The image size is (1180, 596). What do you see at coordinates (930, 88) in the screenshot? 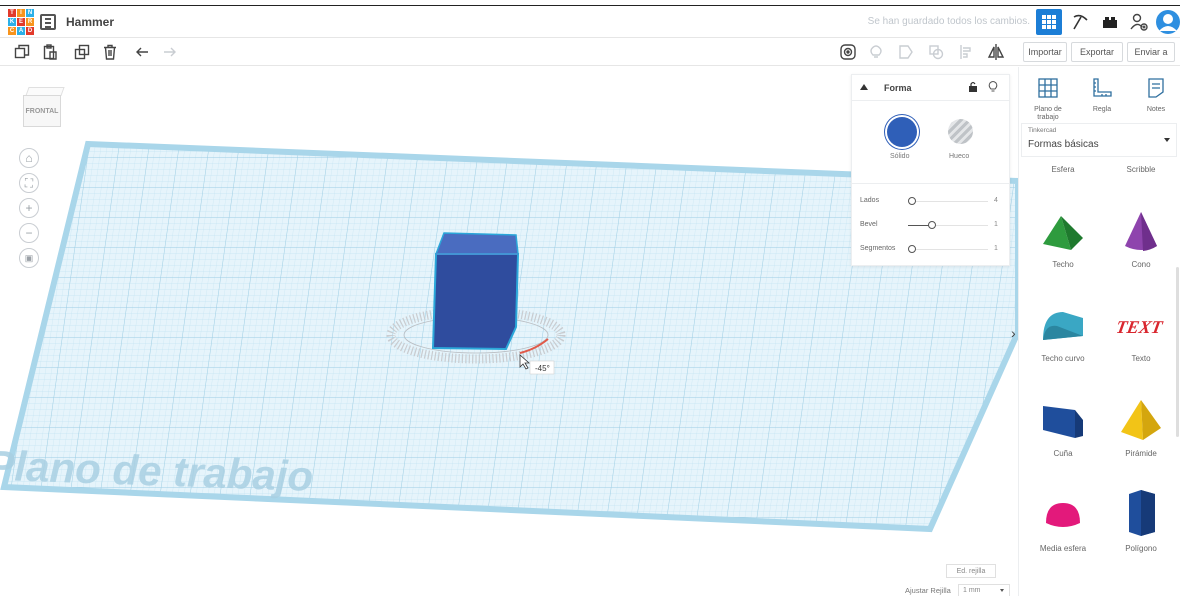
I see `inspector-header: Forma` at bounding box center [930, 88].